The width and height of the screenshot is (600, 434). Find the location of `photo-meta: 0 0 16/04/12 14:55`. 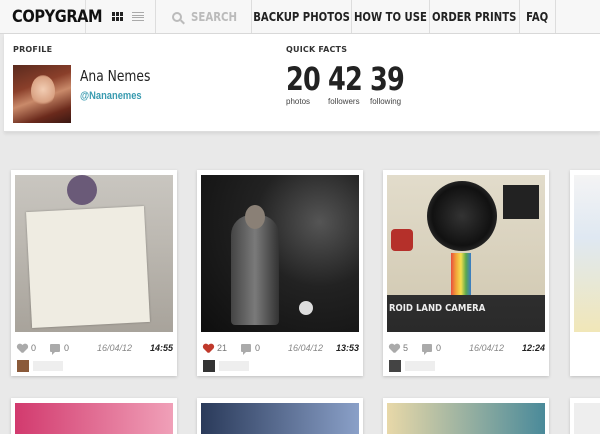

photo-meta: 0 0 16/04/12 14:55 is located at coordinates (95, 348).